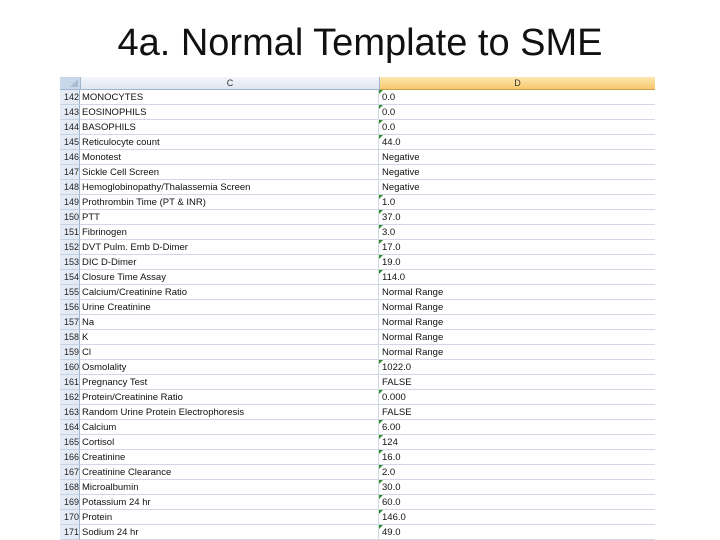  What do you see at coordinates (517, 262) in the screenshot?
I see `cell-value: 19.0` at bounding box center [517, 262].